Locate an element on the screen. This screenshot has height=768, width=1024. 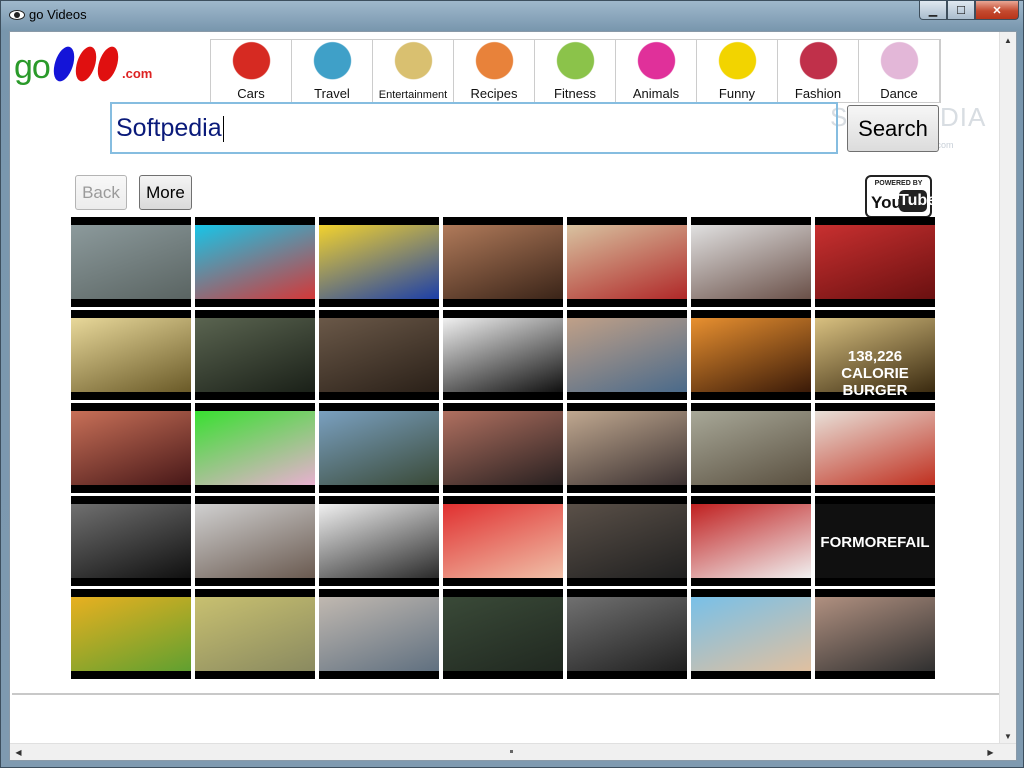
logo-o-blue is located at coordinates (64, 64).